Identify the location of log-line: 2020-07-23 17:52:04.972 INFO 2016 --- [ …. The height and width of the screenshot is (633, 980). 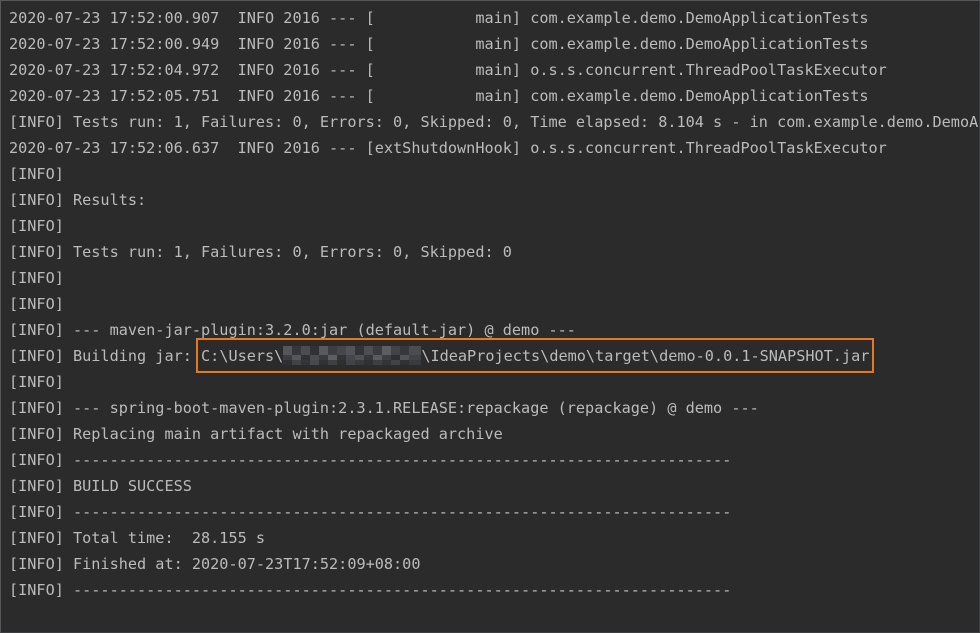
(448, 70).